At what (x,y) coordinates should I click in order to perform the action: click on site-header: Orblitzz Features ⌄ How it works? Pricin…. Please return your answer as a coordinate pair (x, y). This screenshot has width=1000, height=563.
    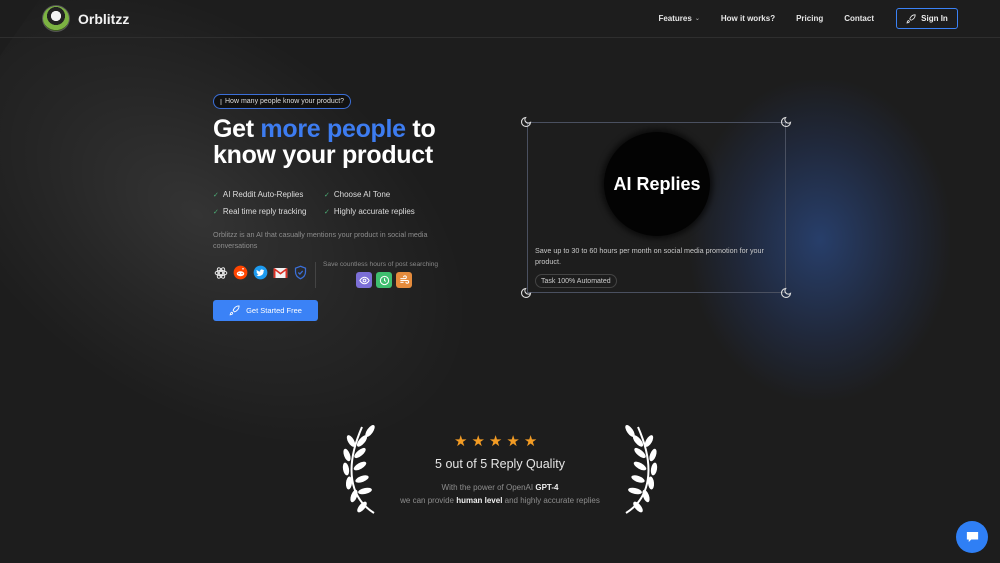
    Looking at the image, I should click on (500, 19).